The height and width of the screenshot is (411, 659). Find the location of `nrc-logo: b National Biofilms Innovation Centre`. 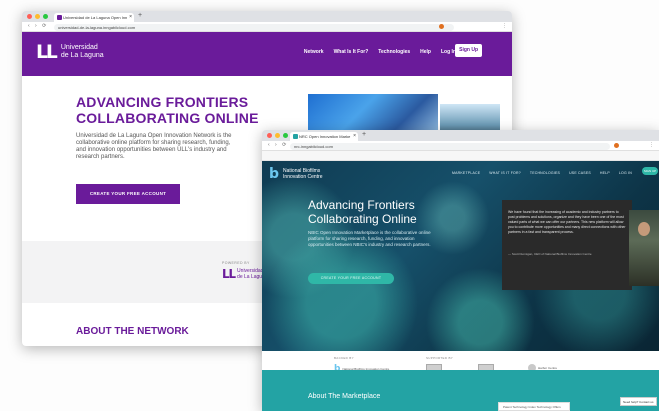

nrc-logo: b National Biofilms Innovation Centre is located at coordinates (296, 174).